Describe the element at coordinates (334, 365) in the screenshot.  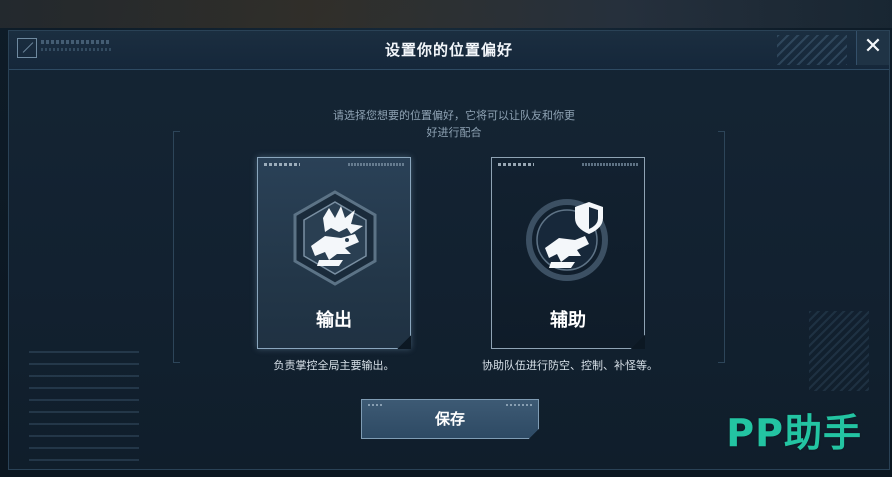
I see `role-note-output: 负责掌控全局主要输出。` at that location.